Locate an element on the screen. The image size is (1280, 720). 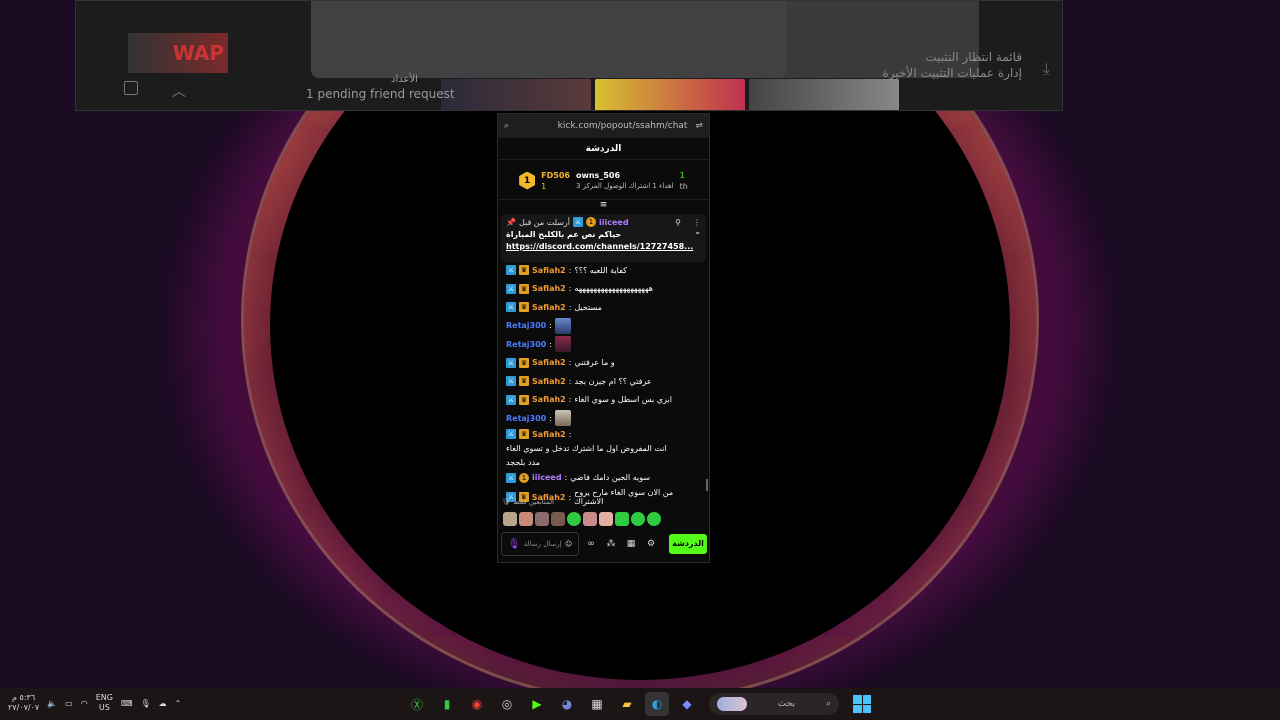
store-icon: ▦ is located at coordinates (631, 544).